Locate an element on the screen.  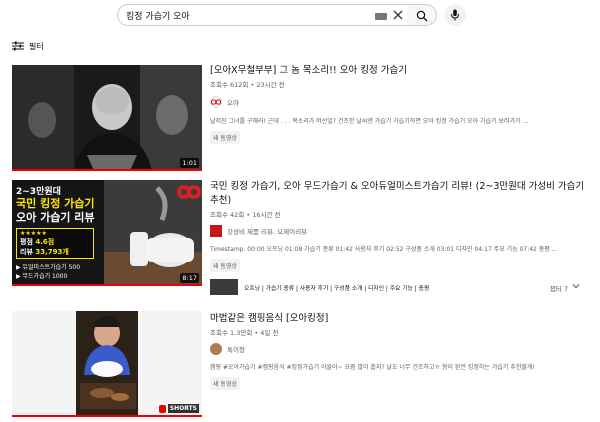
shorts-text: SHORTS is located at coordinates (183, 408).